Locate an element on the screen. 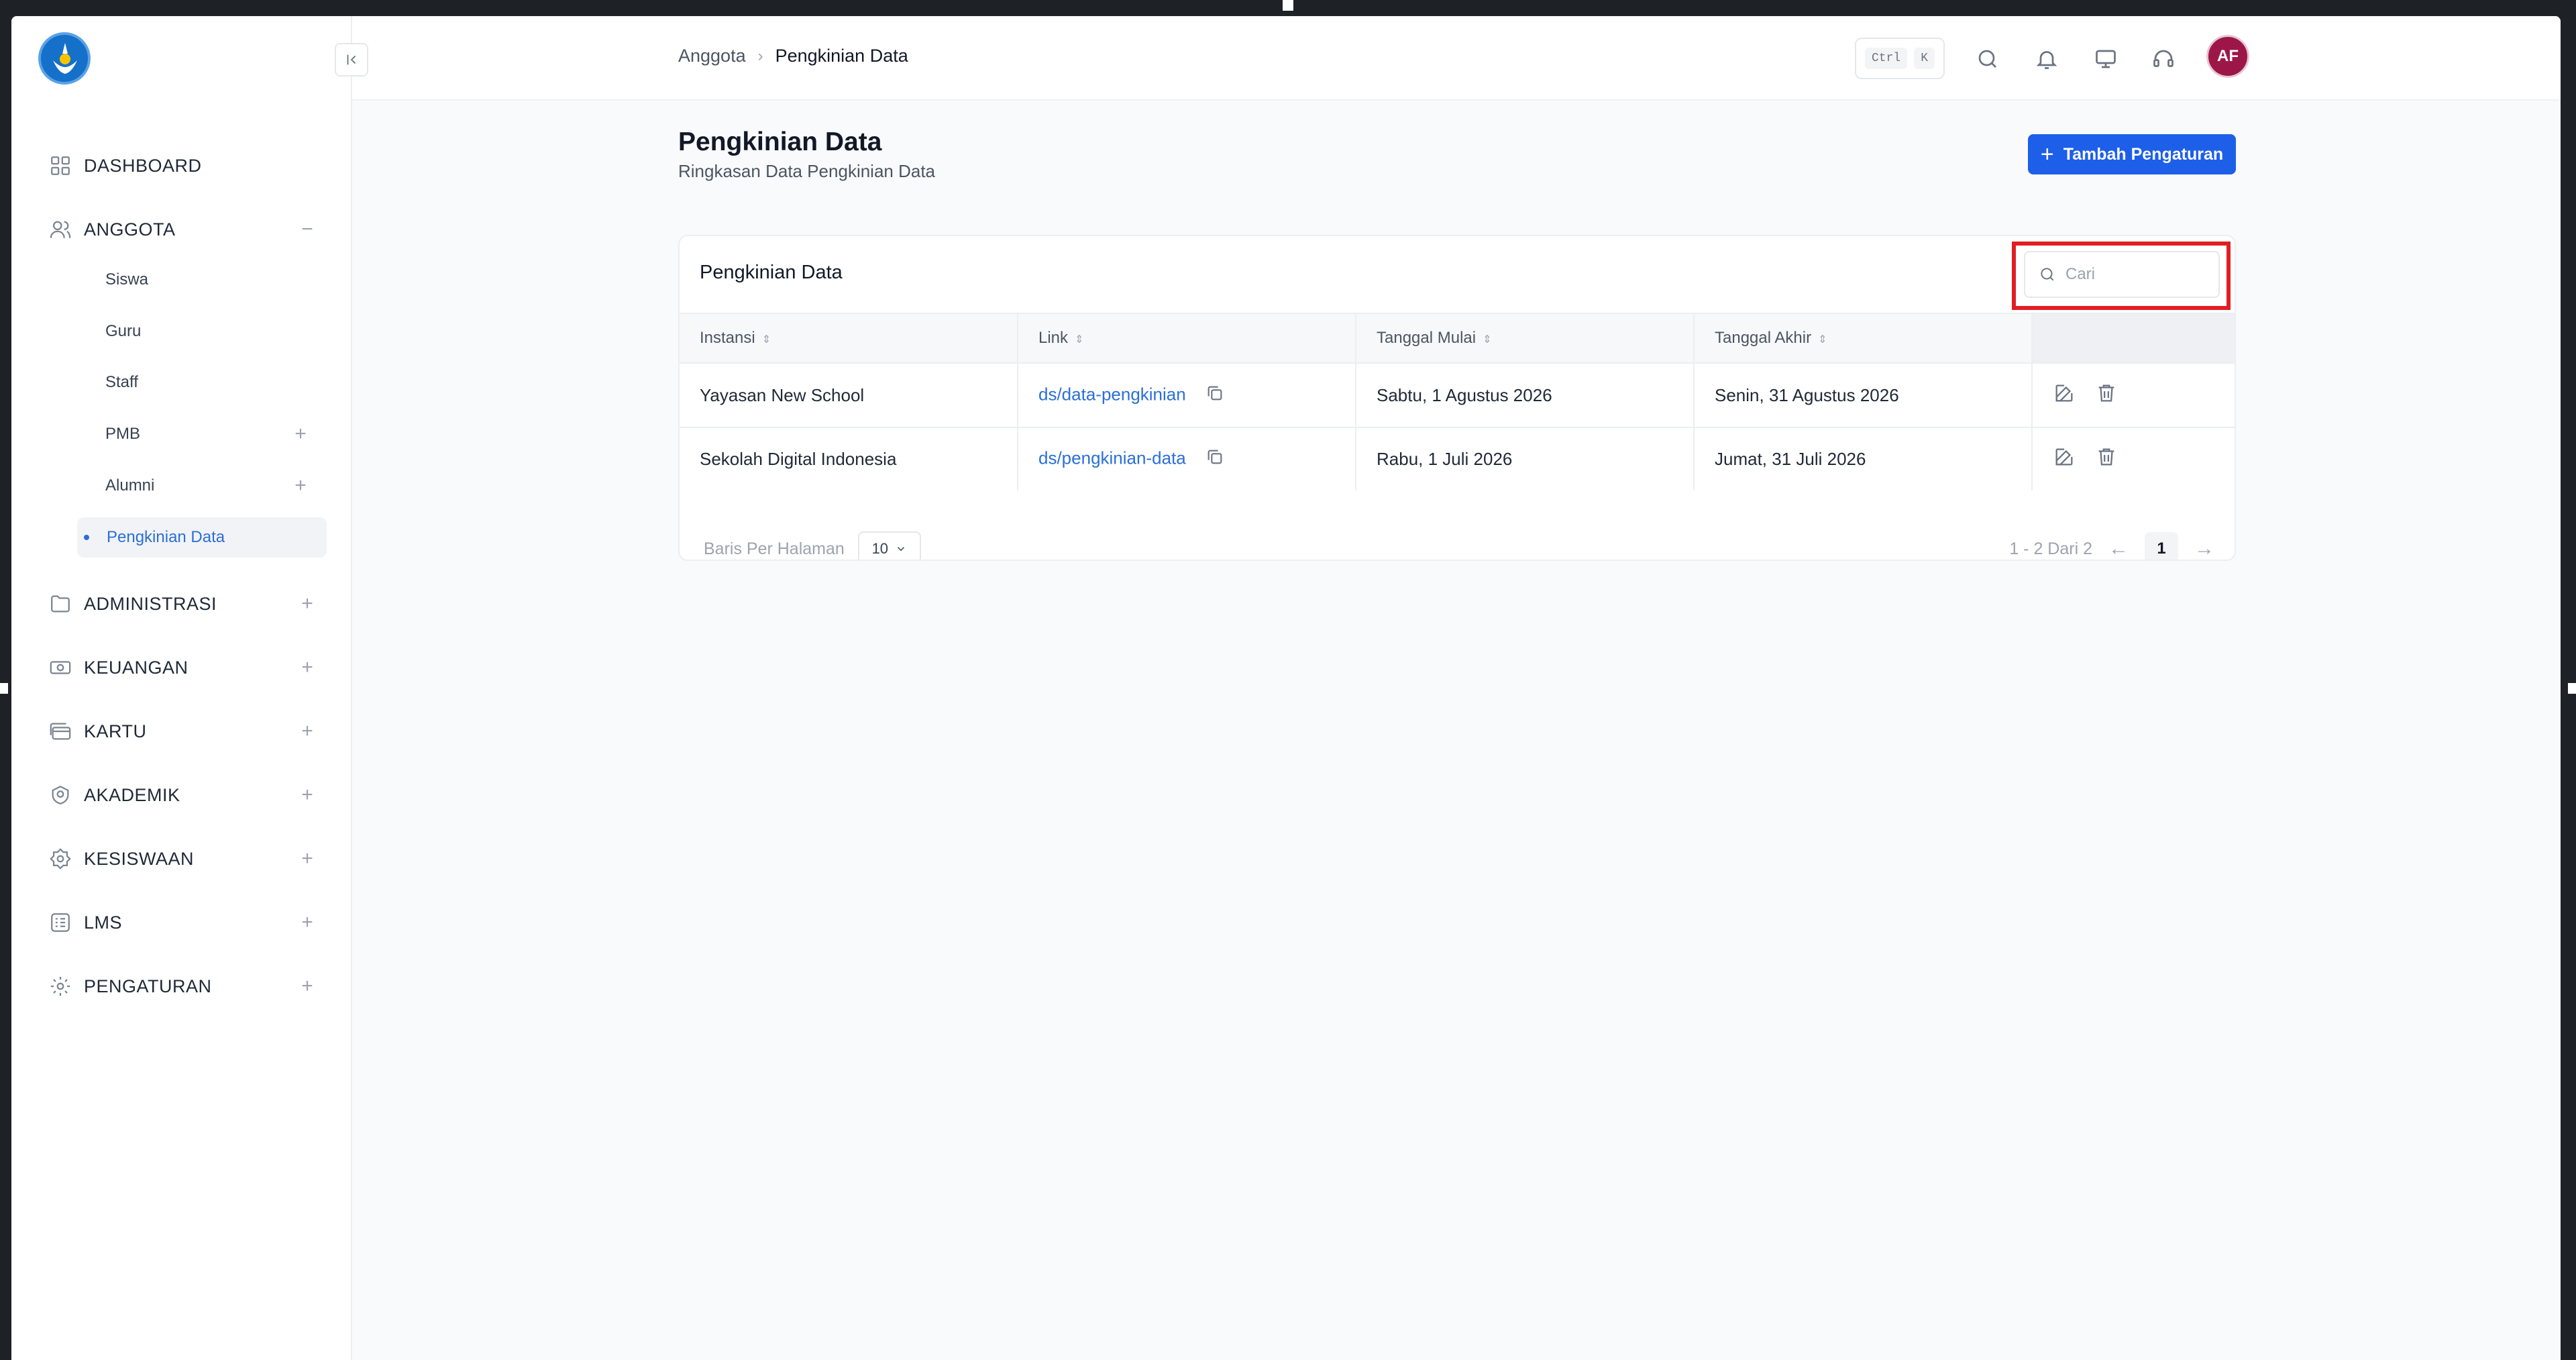 This screenshot has height=1360, width=2576. next-page-arrow-icon: → is located at coordinates (2204, 548).